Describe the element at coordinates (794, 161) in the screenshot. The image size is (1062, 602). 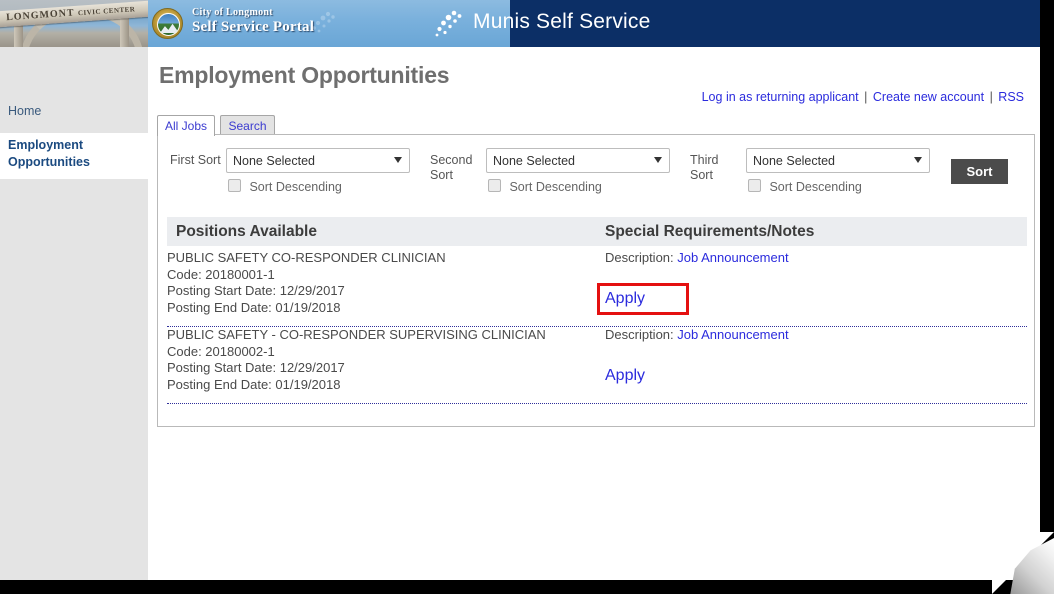
I see `third-sort-value: None Selected` at that location.